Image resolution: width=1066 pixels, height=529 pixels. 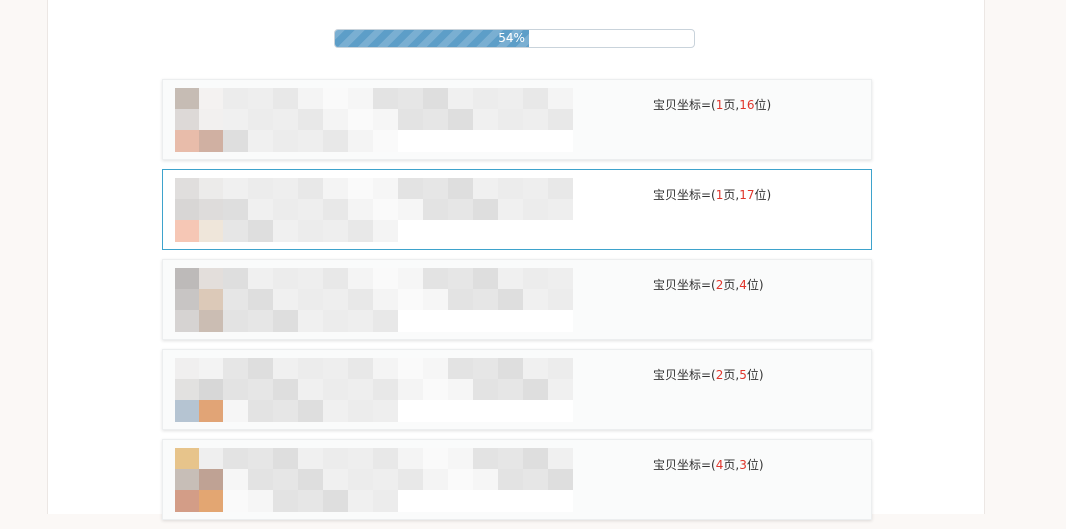 I want to click on coord-position-number: 5, so click(x=743, y=375).